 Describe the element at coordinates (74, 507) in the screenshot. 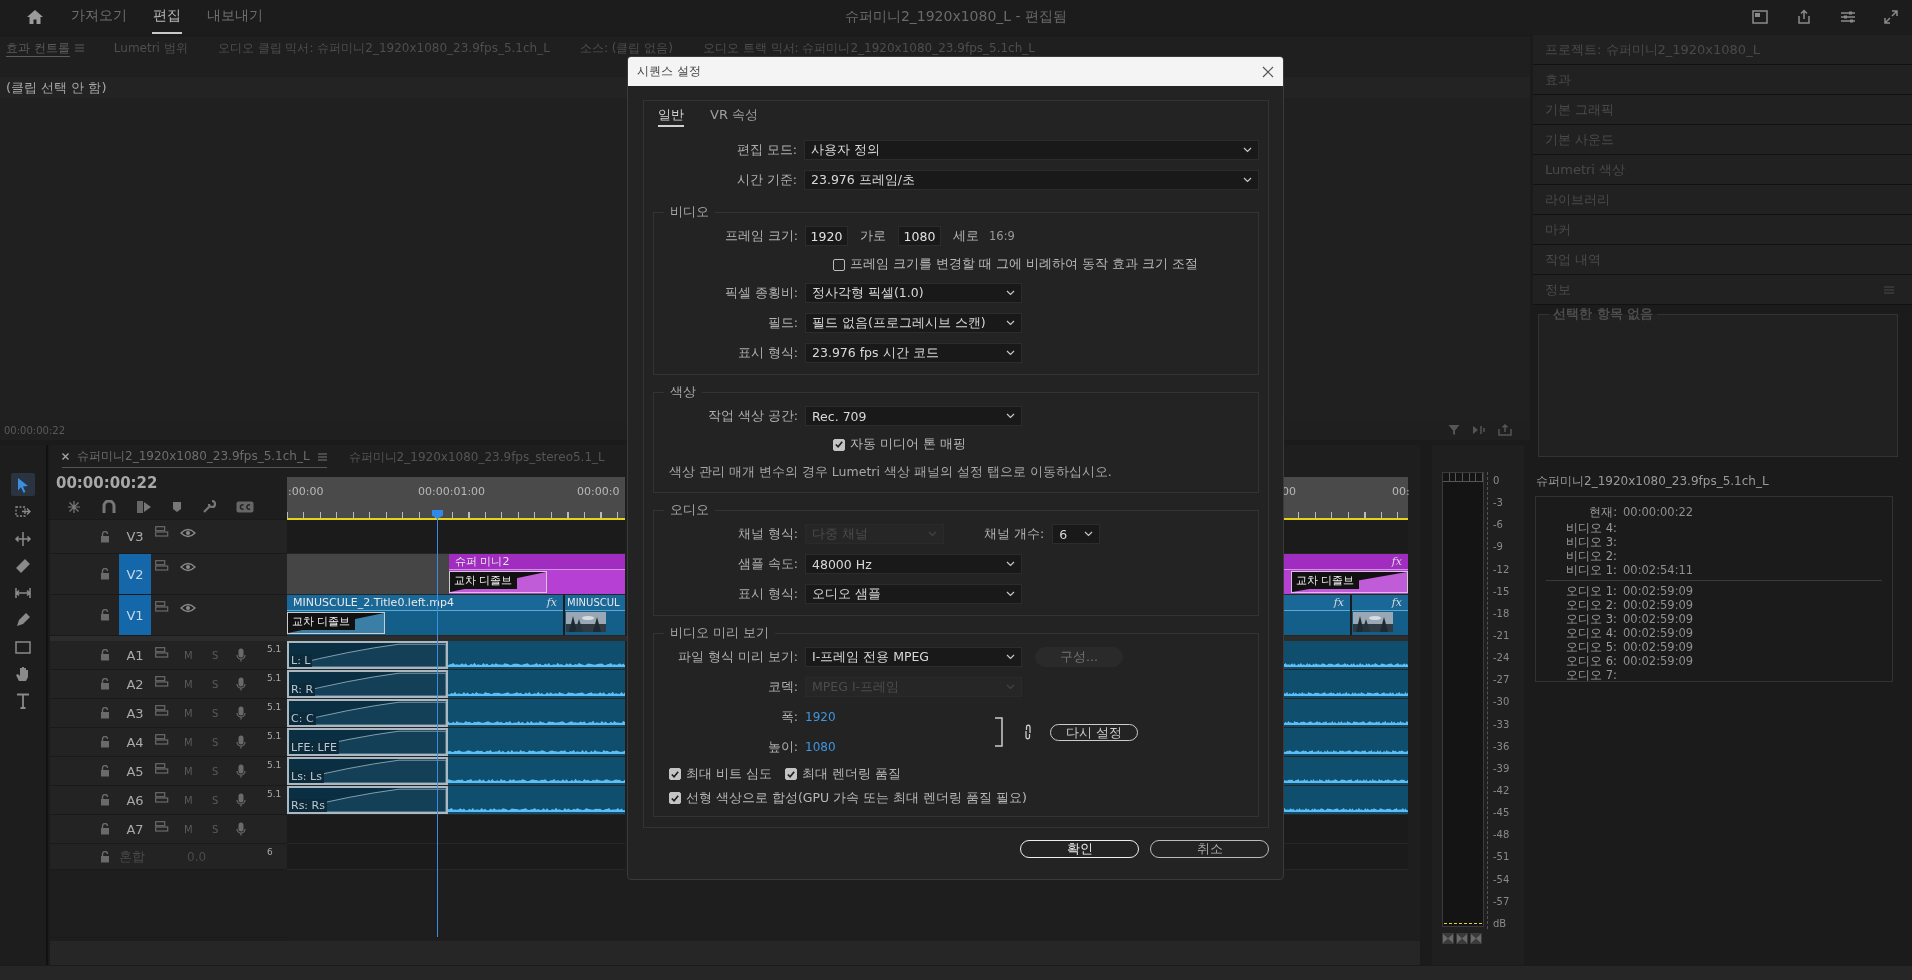

I see `nest-icon` at that location.